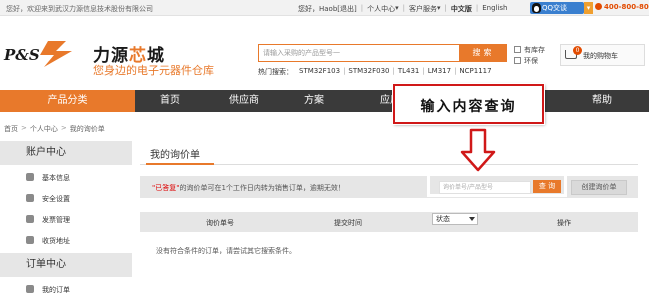 This screenshot has width=649, height=299. I want to click on column-header-actions: 操作, so click(564, 223).